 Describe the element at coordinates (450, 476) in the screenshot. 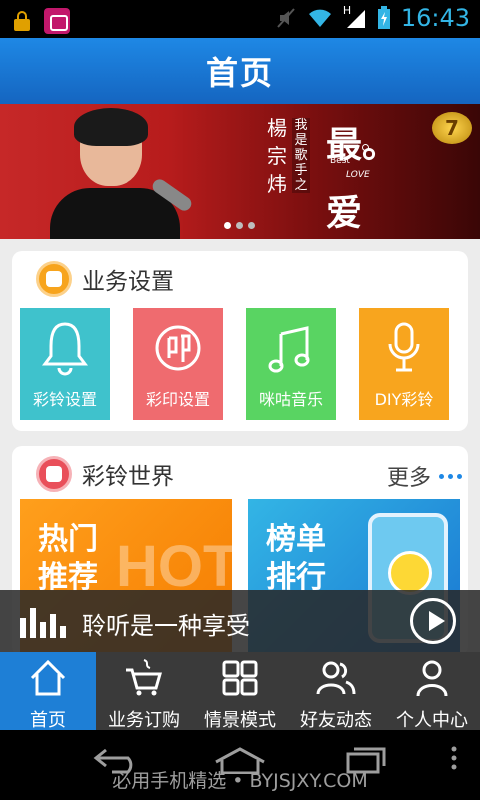

I see `more-dots-icon` at that location.